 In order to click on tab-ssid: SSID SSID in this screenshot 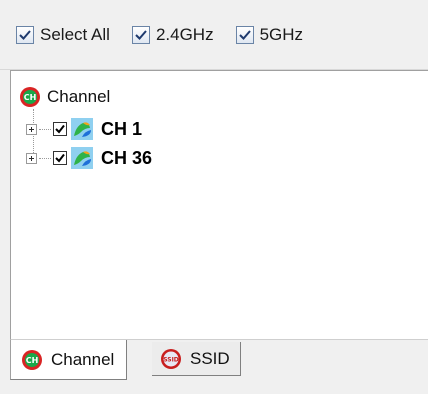, I will do `click(196, 359)`.